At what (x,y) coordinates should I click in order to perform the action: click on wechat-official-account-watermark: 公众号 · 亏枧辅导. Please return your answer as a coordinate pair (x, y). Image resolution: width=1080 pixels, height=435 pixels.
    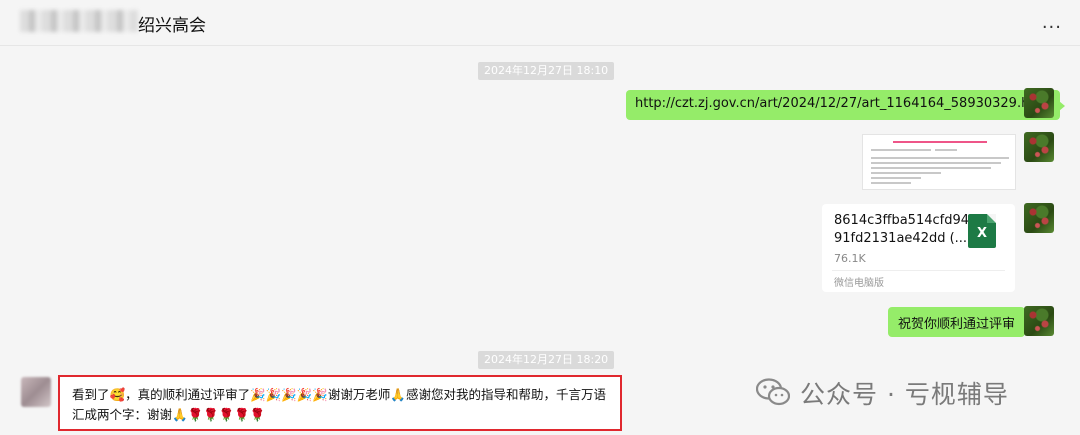
    Looking at the image, I should click on (906, 392).